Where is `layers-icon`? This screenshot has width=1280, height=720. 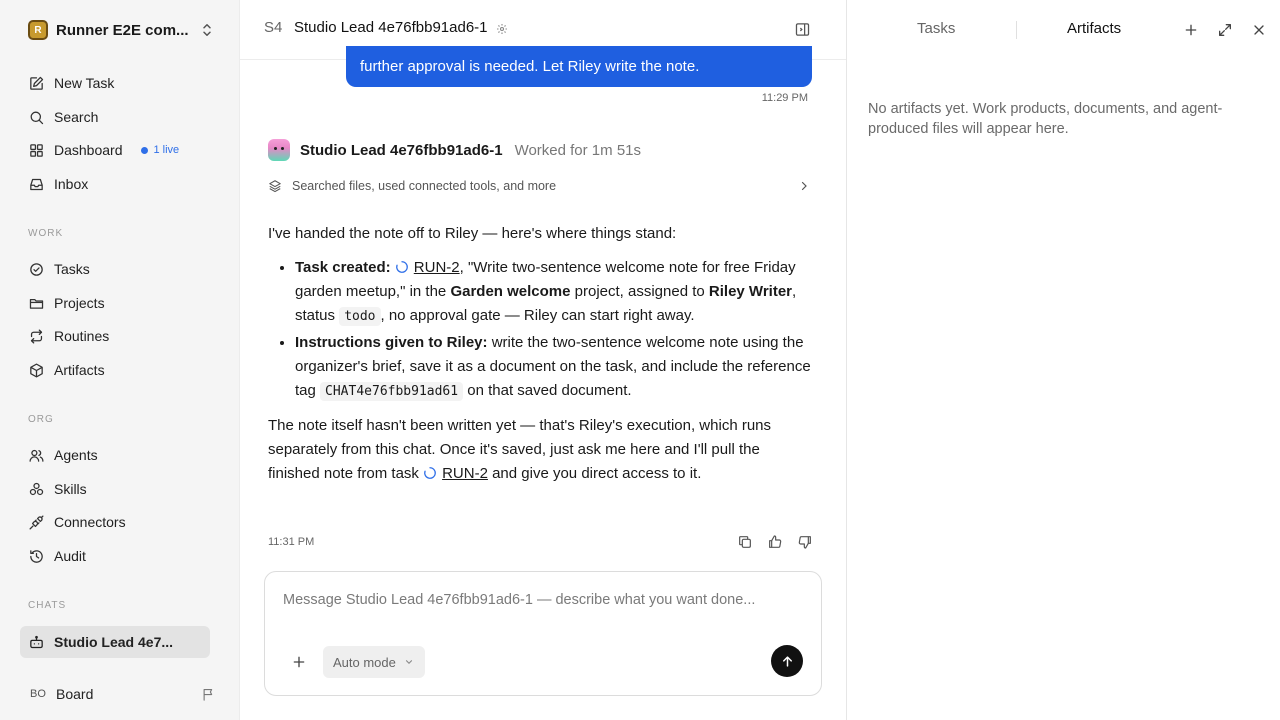
layers-icon is located at coordinates (275, 186).